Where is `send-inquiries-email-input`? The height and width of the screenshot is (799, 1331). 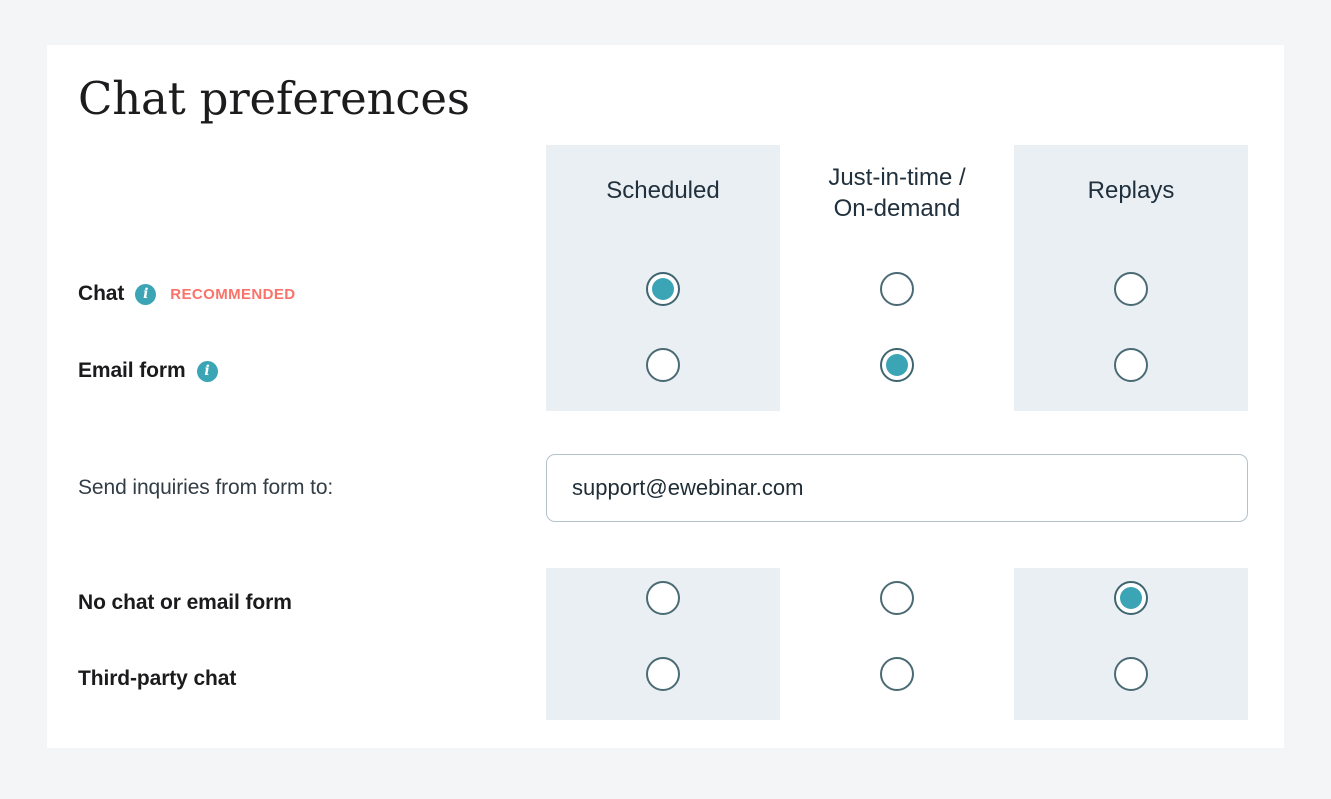 send-inquiries-email-input is located at coordinates (897, 488).